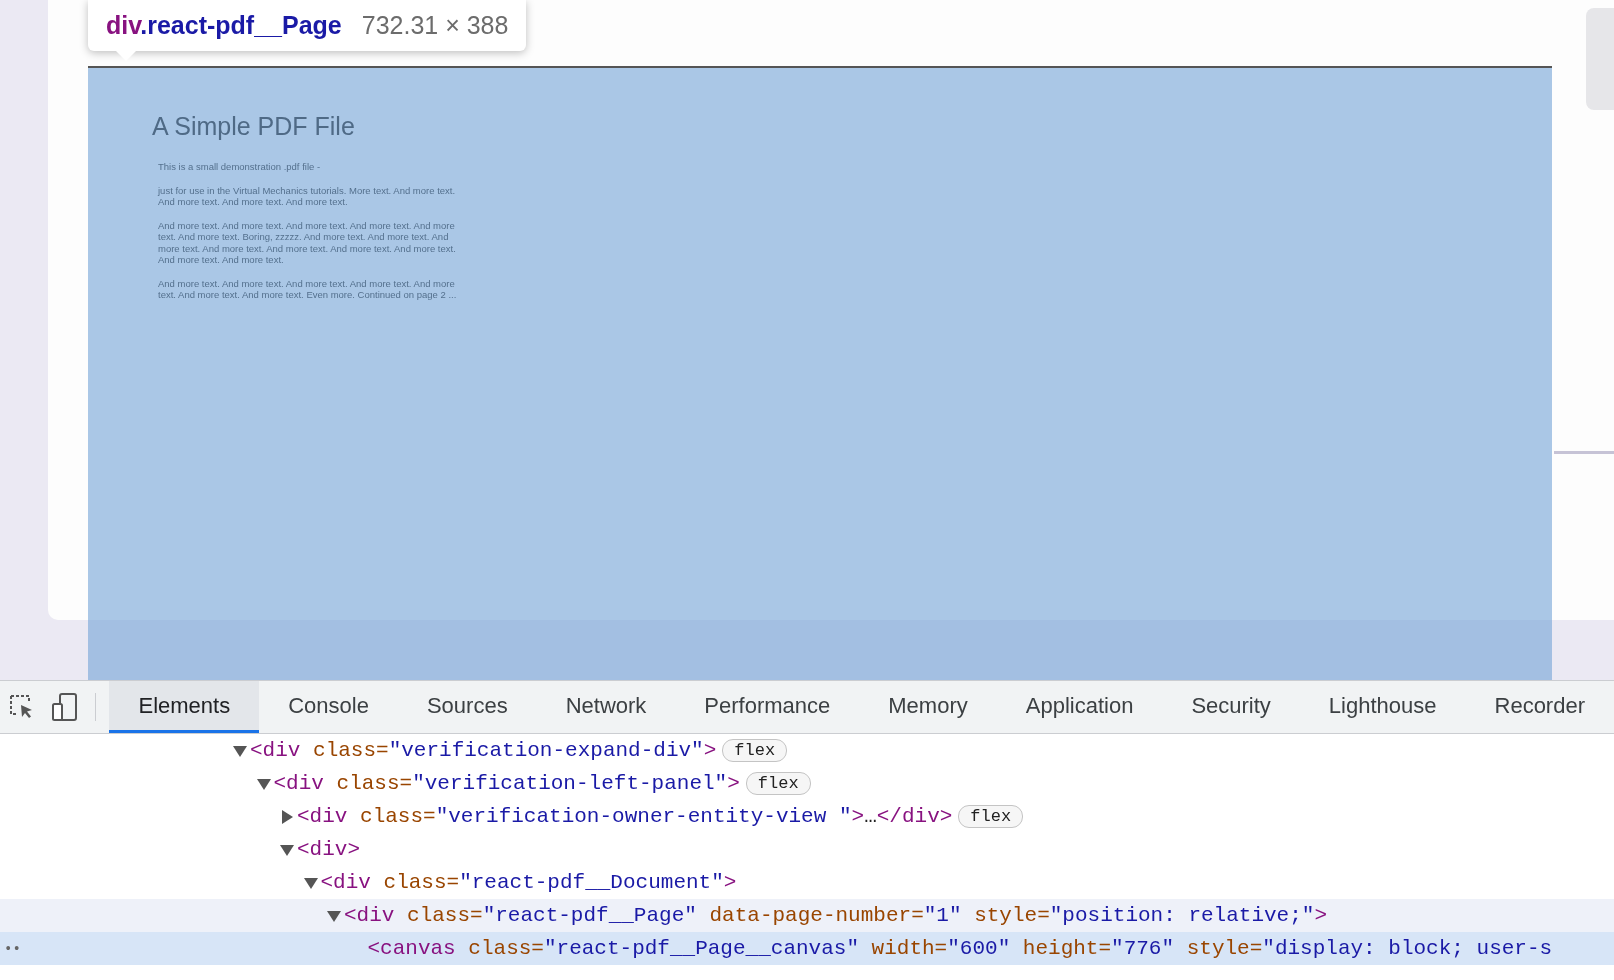 The width and height of the screenshot is (1614, 980). I want to click on dom-node-row: <div class="react-pdf__Page" data-page-number="1" style="position: relative;">, so click(807, 915).